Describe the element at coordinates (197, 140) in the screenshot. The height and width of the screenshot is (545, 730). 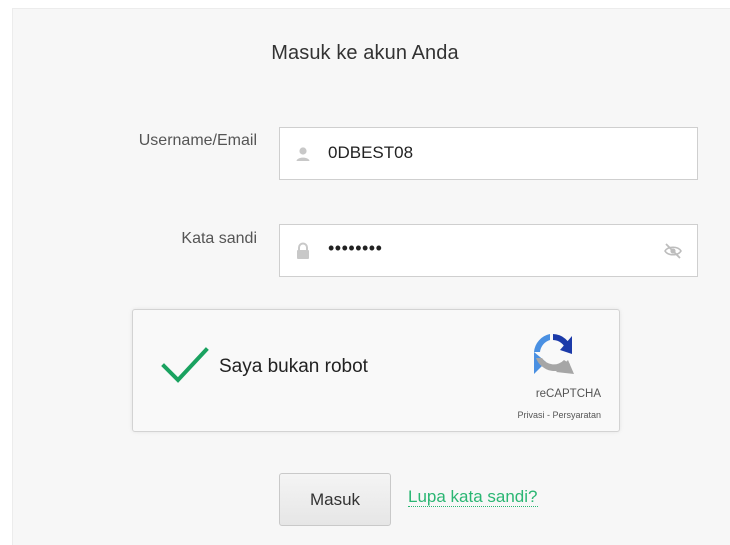
I see `username-label: Username/Email` at that location.